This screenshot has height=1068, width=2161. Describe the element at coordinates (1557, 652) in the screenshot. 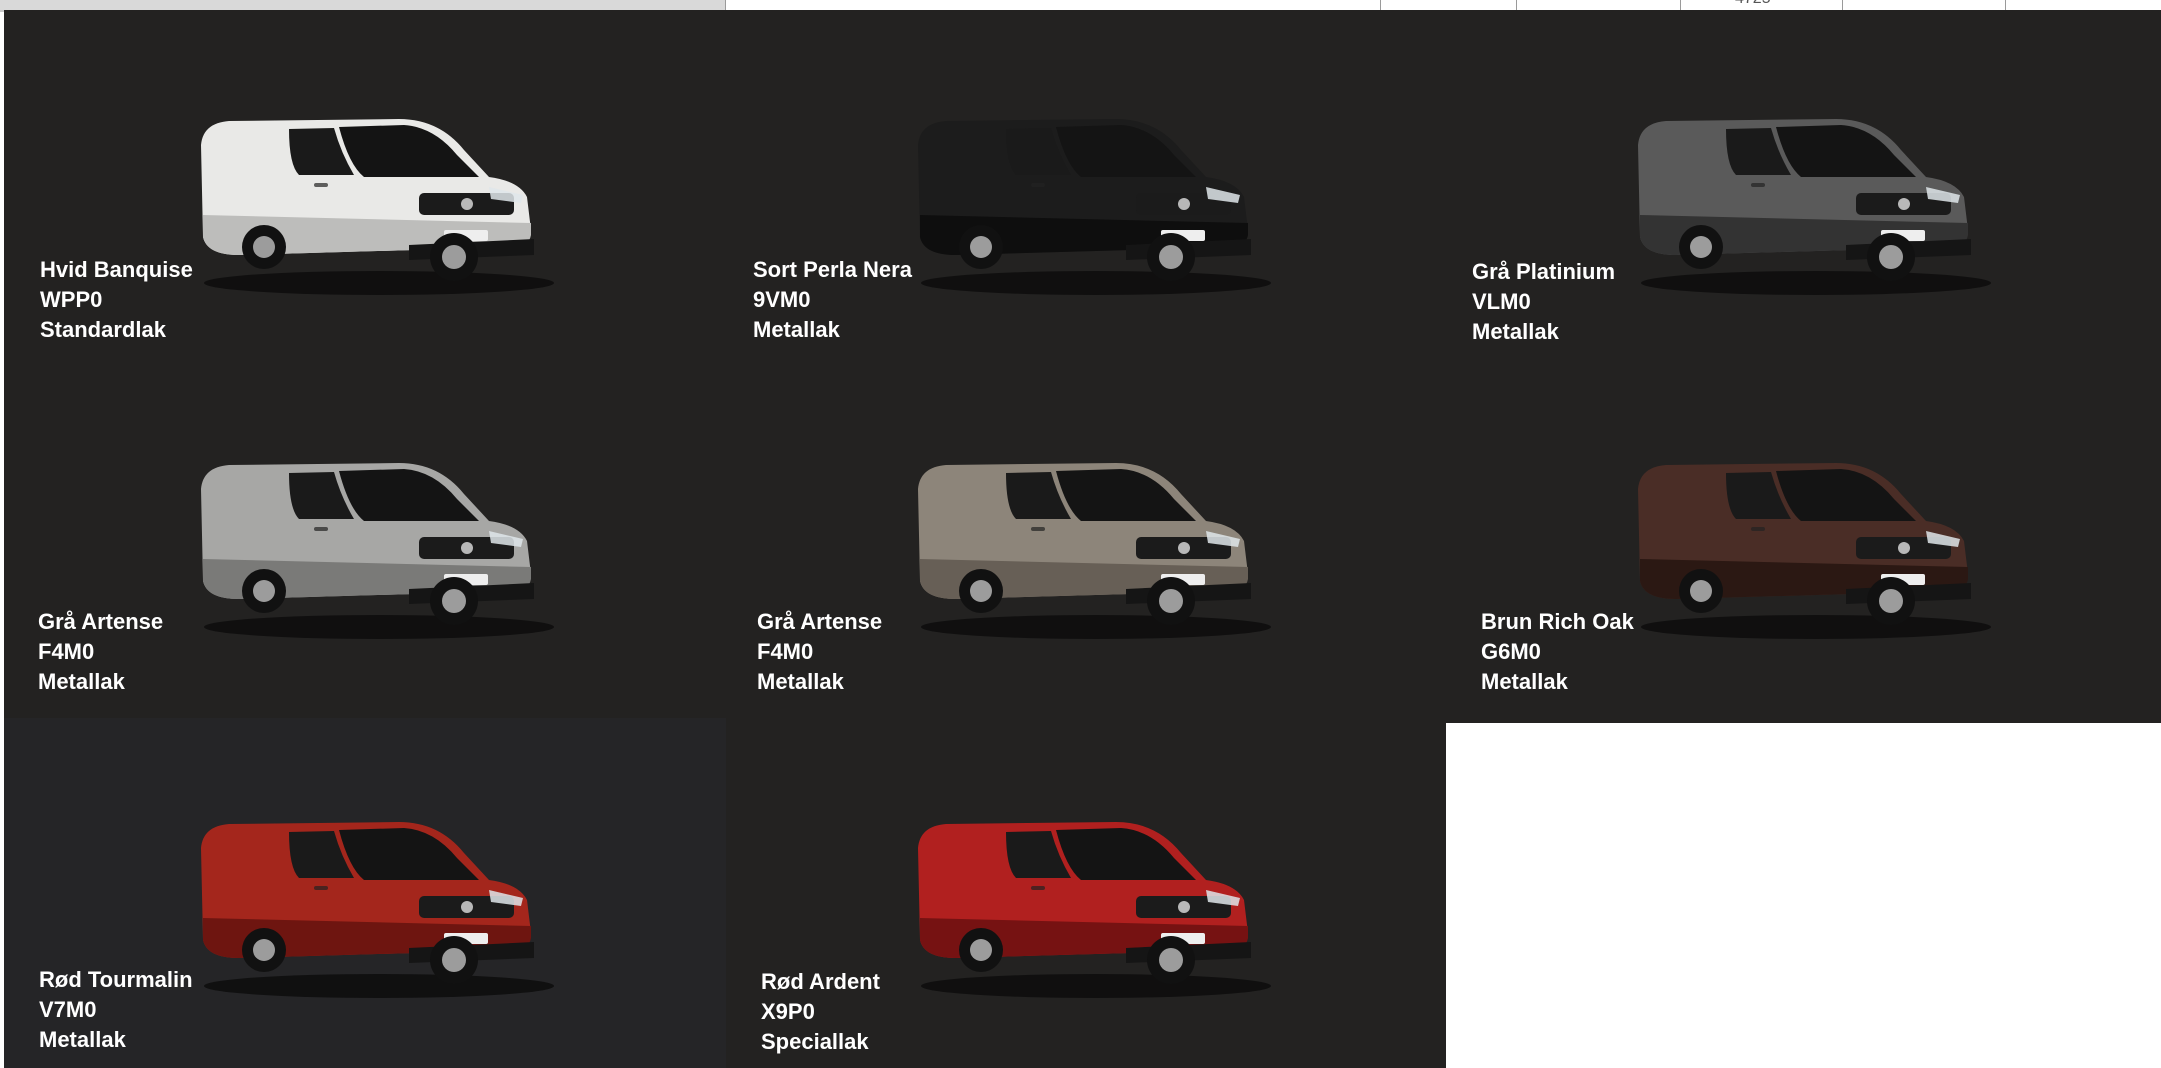

I see `swatch-label: Brun Rich Oak G6M0 Metallak` at that location.